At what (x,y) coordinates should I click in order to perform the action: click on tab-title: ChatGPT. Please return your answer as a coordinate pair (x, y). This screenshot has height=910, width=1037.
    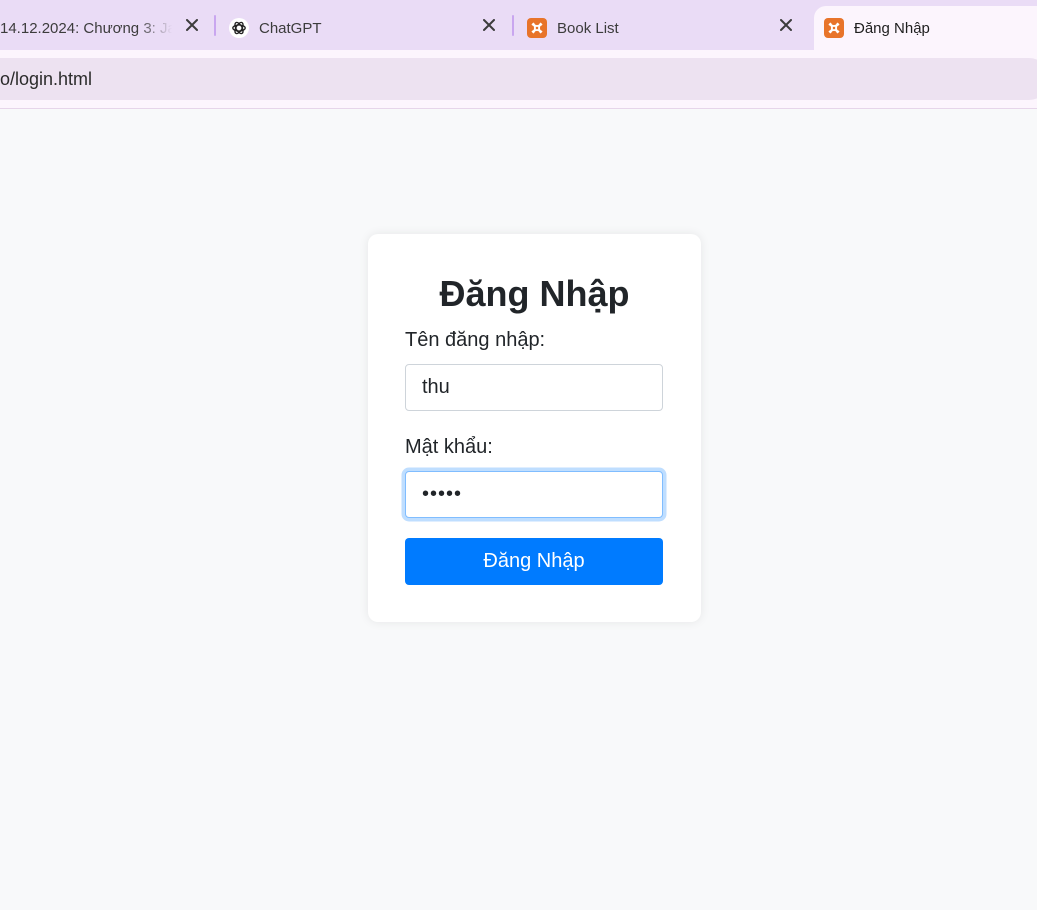
    Looking at the image, I should click on (290, 28).